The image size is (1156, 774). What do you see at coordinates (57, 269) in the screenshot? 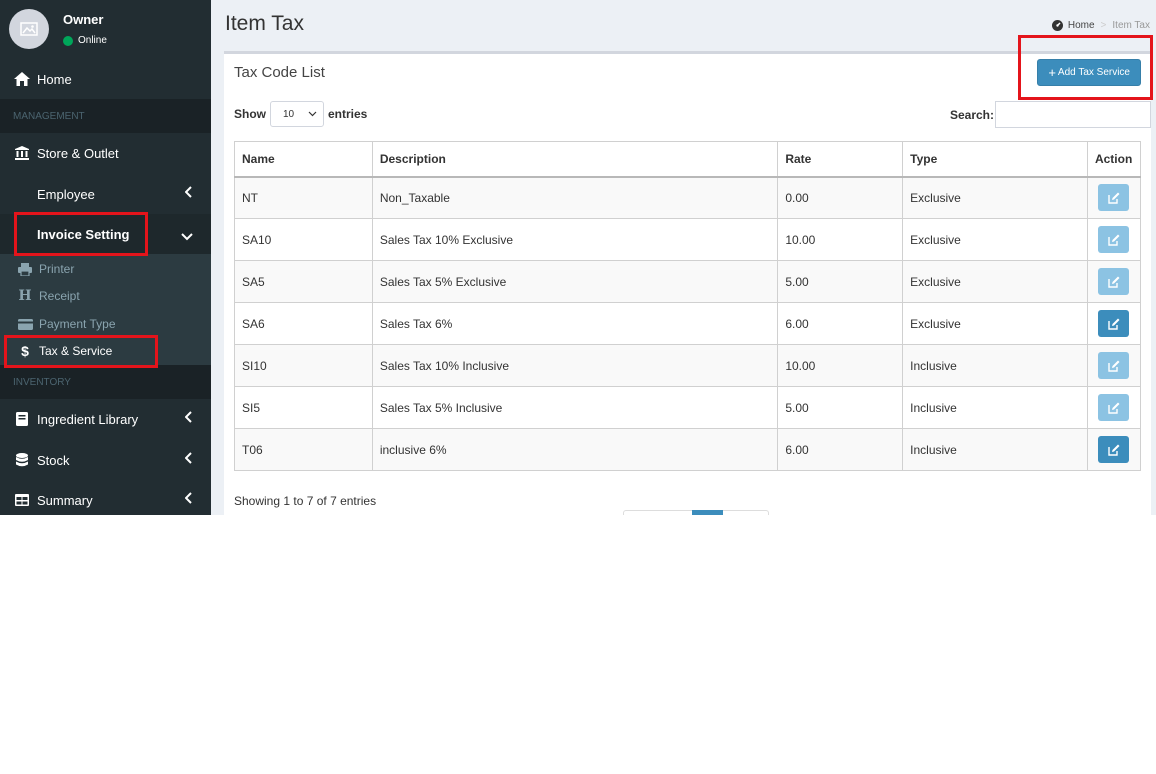
I see `submenu-item-label: Printer` at bounding box center [57, 269].